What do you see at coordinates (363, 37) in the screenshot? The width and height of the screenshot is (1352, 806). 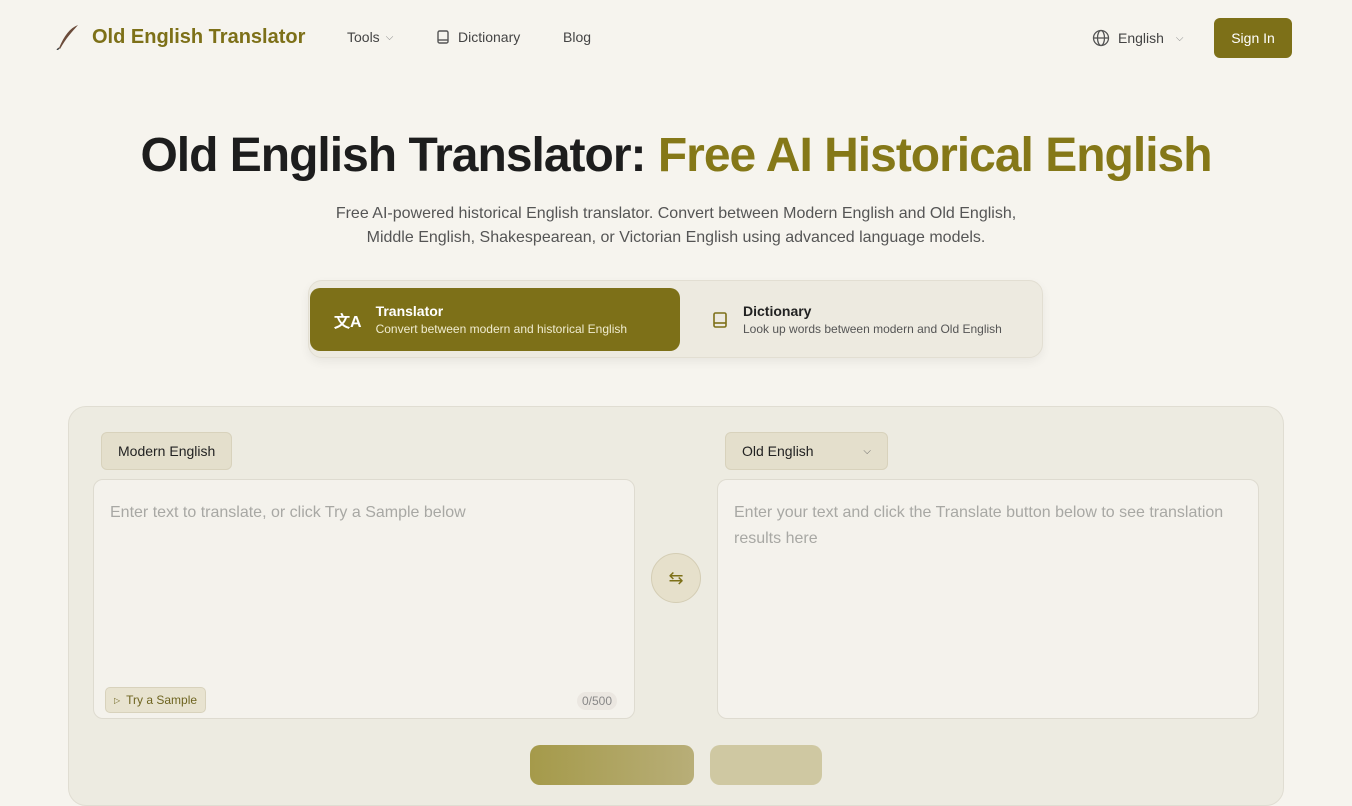 I see `nav-tools-label: Tools` at bounding box center [363, 37].